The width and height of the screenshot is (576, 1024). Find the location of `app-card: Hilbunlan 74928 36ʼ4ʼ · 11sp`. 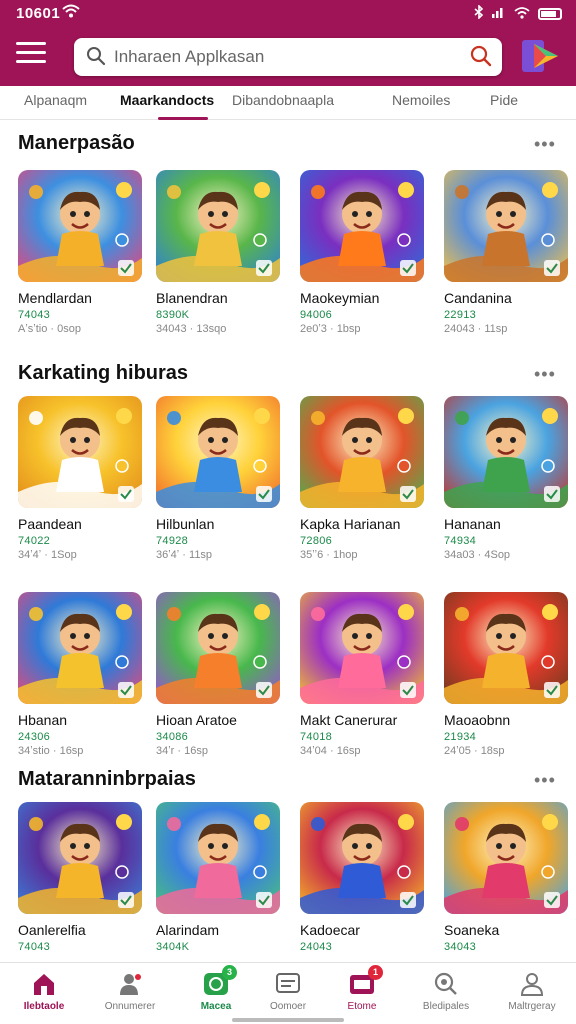

app-card: Hilbunlan 74928 36ʼ4ʼ · 11sp is located at coordinates (218, 478).